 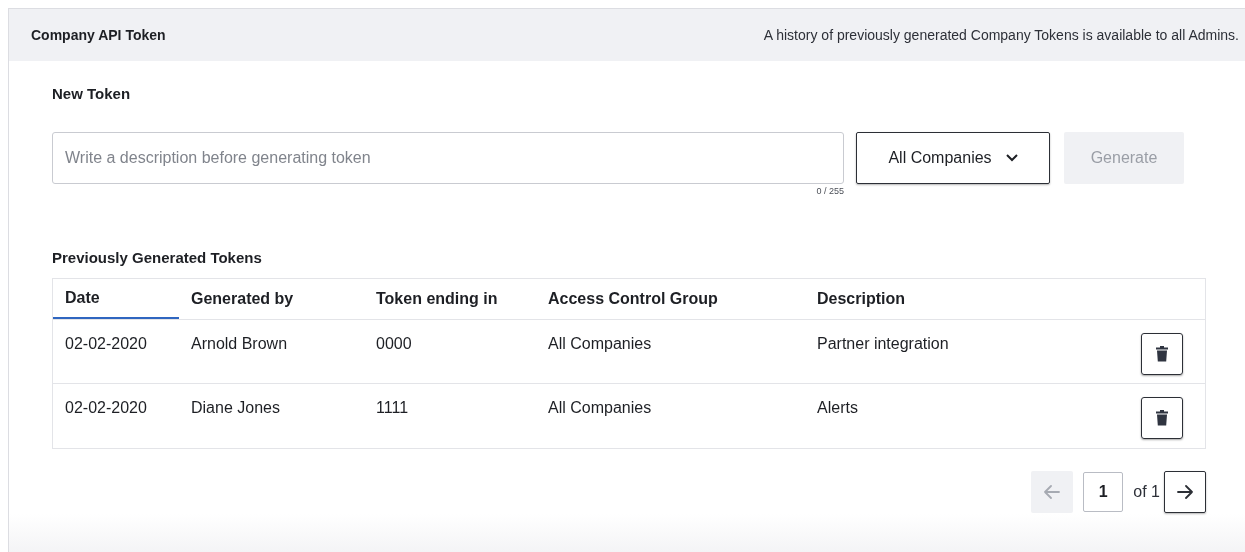 What do you see at coordinates (448, 158) in the screenshot?
I see `description-field: Write a description before generating token` at bounding box center [448, 158].